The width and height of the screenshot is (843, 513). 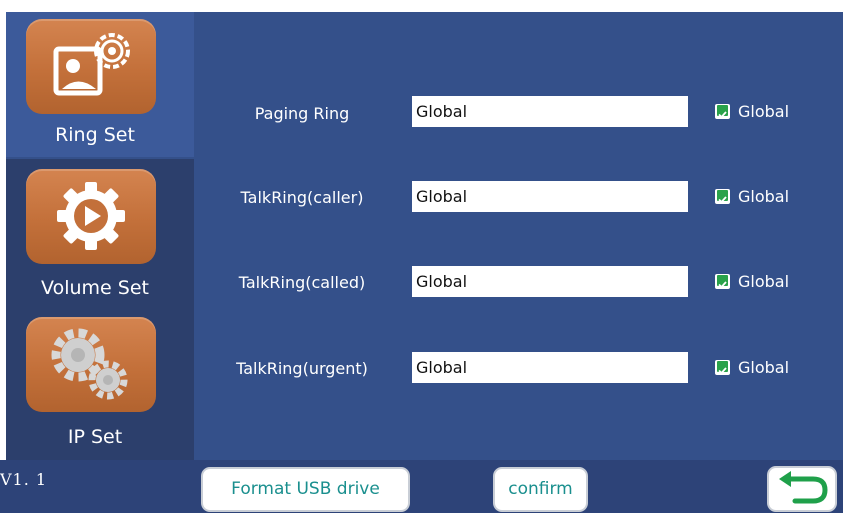 What do you see at coordinates (421, 486) in the screenshot?
I see `bottom-bar` at bounding box center [421, 486].